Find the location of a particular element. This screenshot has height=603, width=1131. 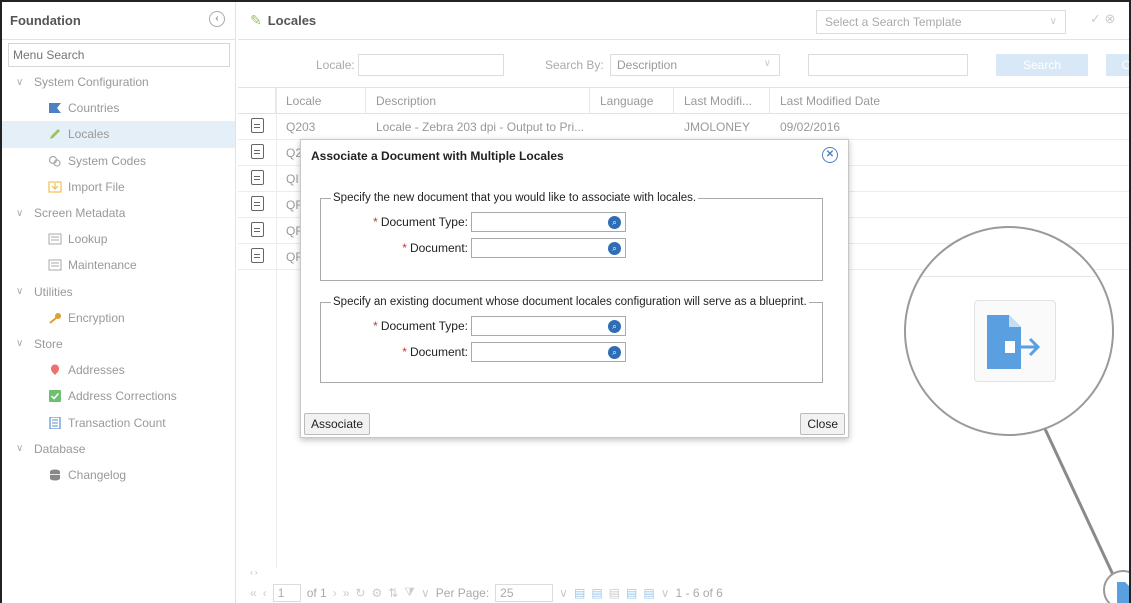

menu-group-utilities: ∨ Utilities is located at coordinates (118, 292).